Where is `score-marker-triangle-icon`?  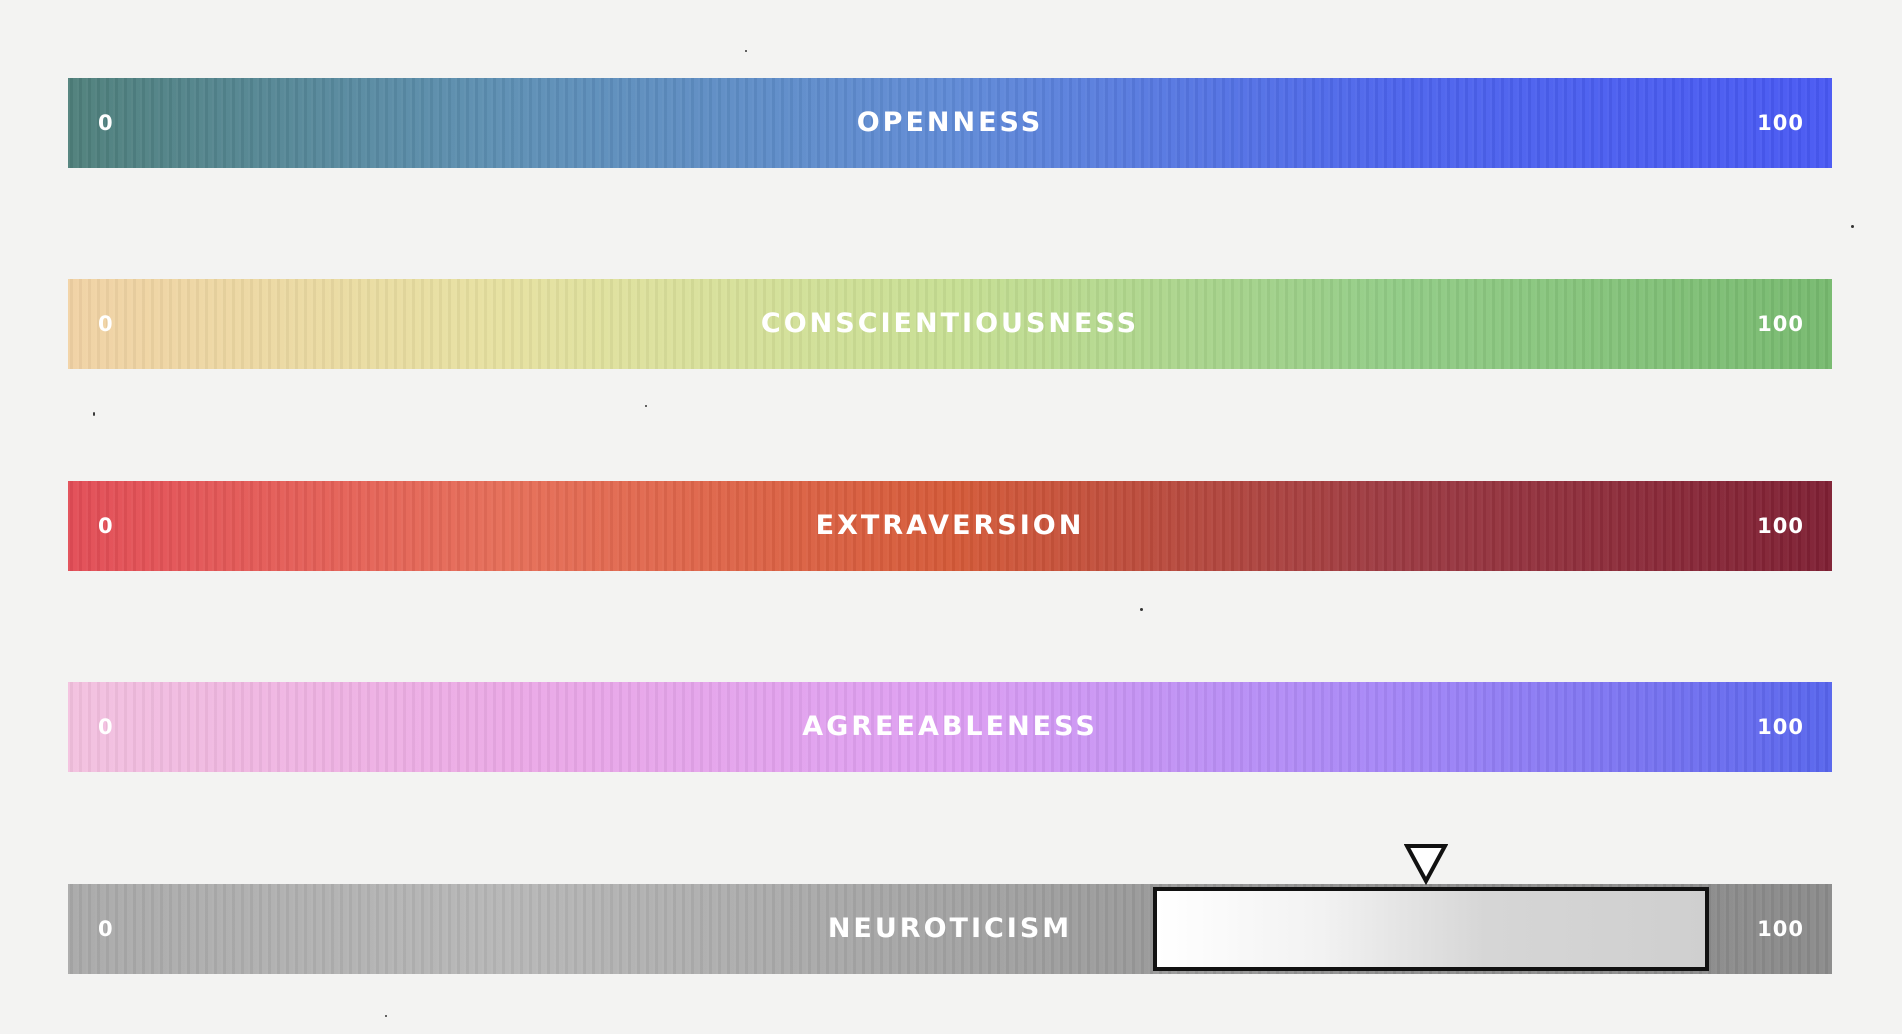
score-marker-triangle-icon is located at coordinates (1426, 864).